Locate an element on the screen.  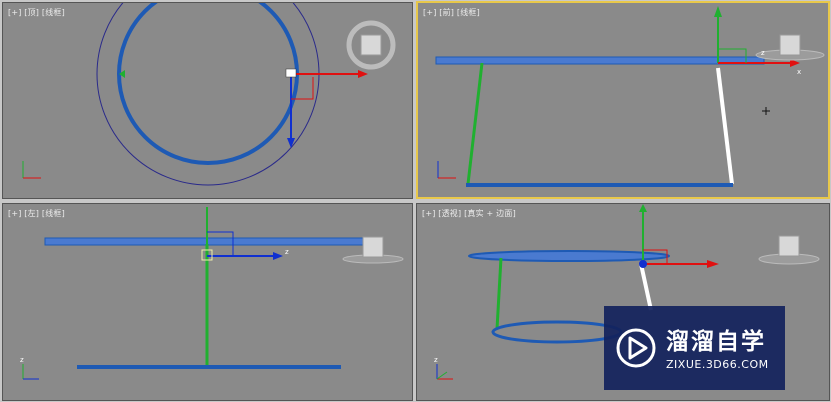
axis-tripod-left is located at coordinates (30, 372).